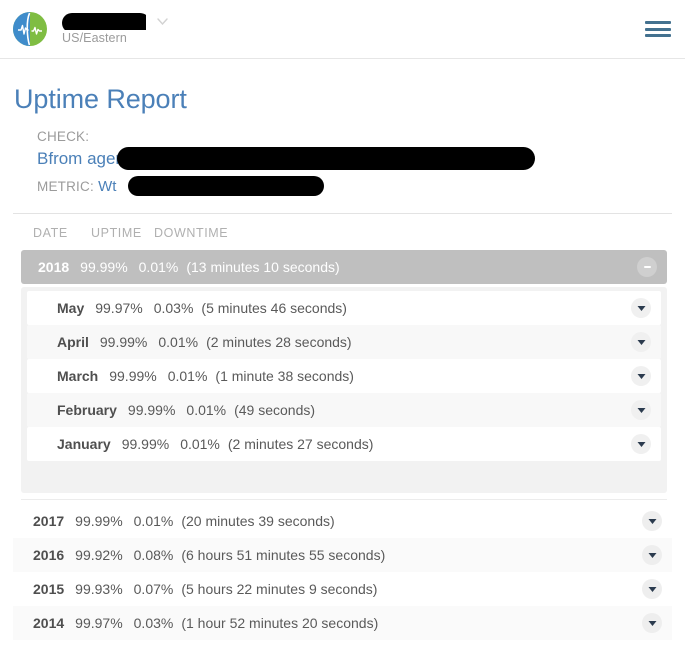  What do you see at coordinates (99, 589) in the screenshot?
I see `cell-uptime: 99.93%` at bounding box center [99, 589].